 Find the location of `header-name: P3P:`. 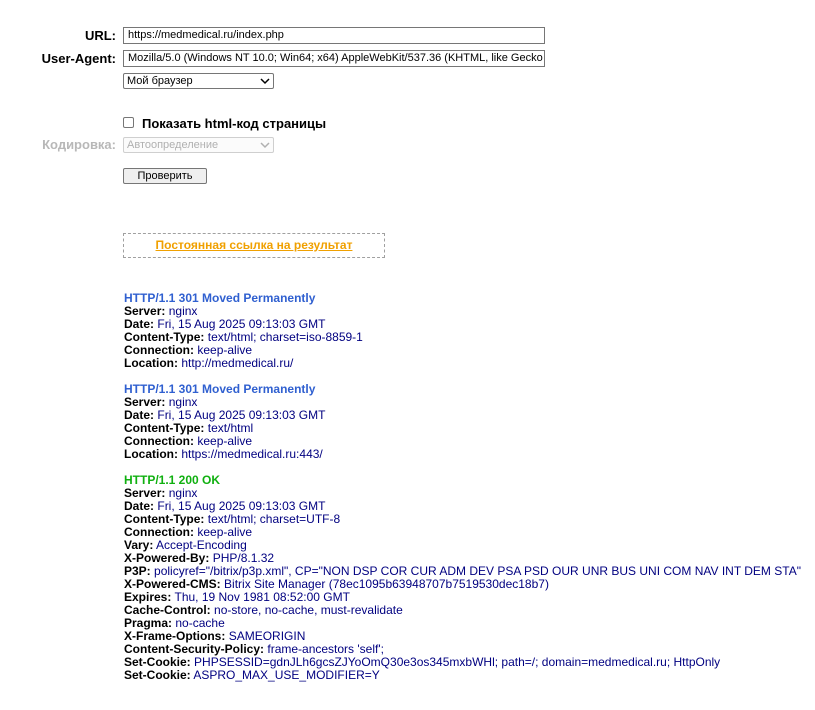

header-name: P3P: is located at coordinates (137, 571).